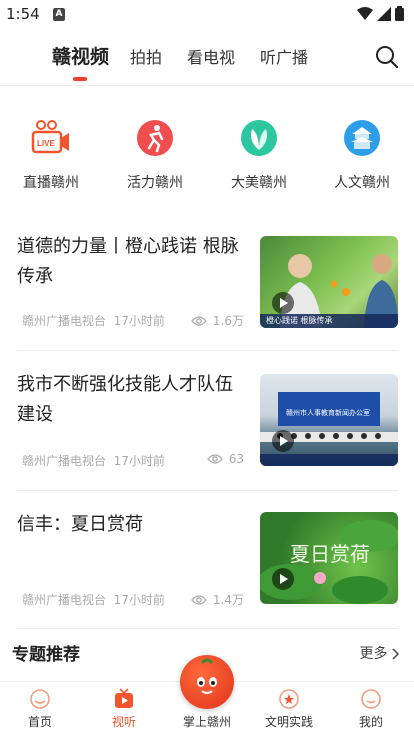 Image resolution: width=414 pixels, height=737 pixels. I want to click on tv-icon, so click(124, 698).